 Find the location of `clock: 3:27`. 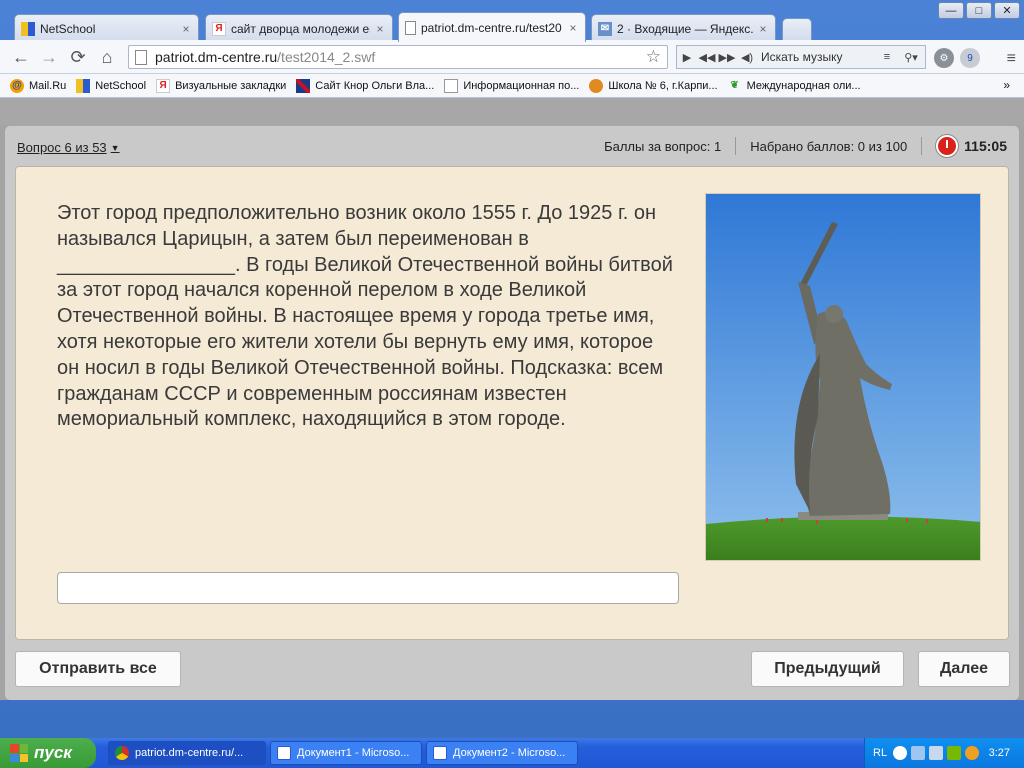

clock: 3:27 is located at coordinates (999, 753).